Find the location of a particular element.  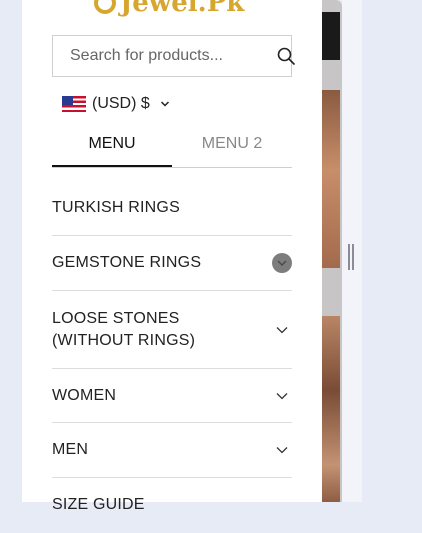

tab-menu: MENU is located at coordinates (112, 148).